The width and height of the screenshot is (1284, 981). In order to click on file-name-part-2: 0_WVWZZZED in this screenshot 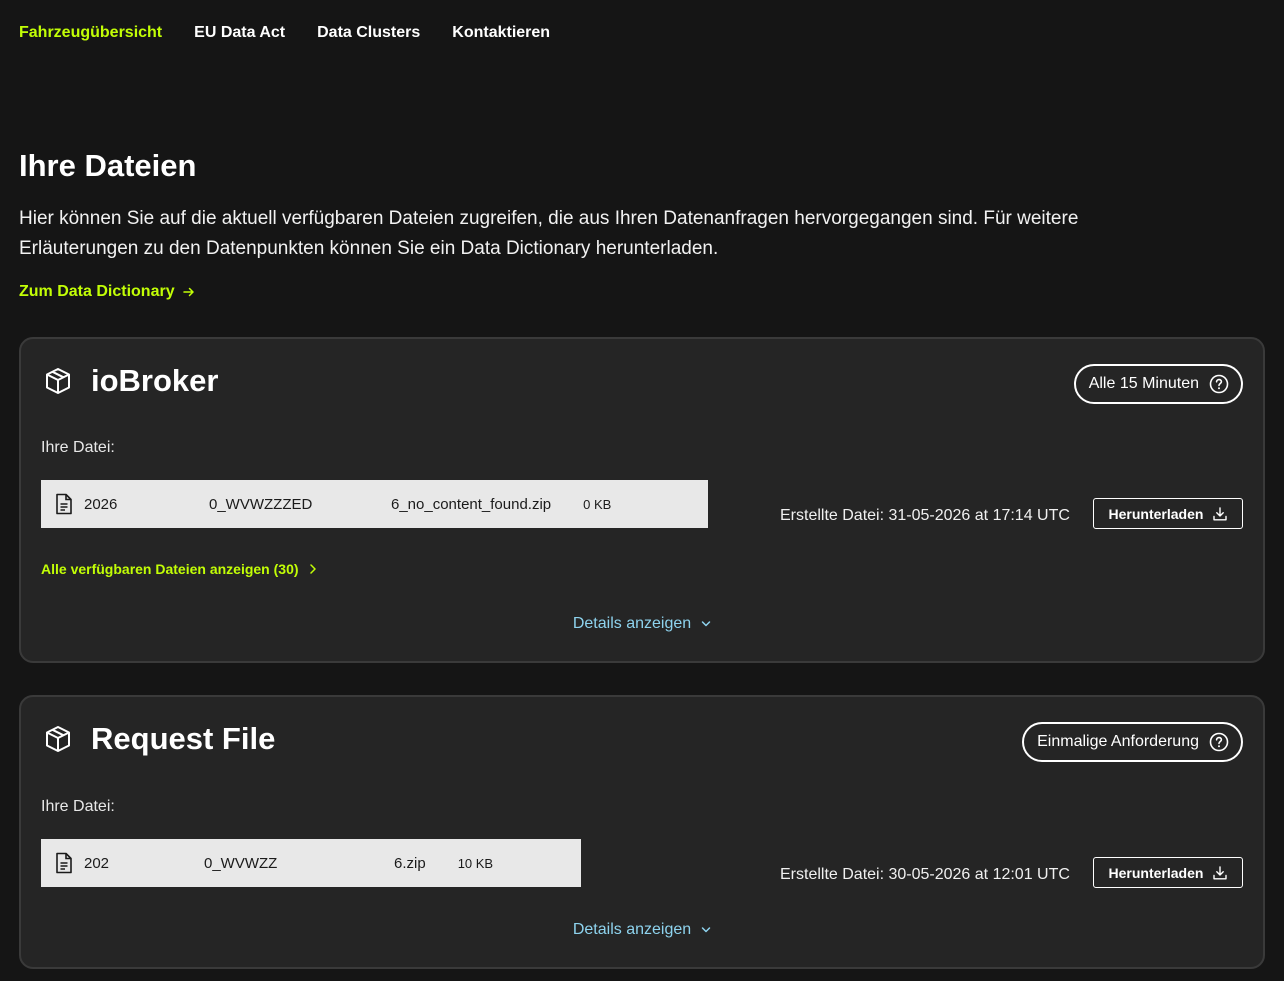, I will do `click(261, 504)`.